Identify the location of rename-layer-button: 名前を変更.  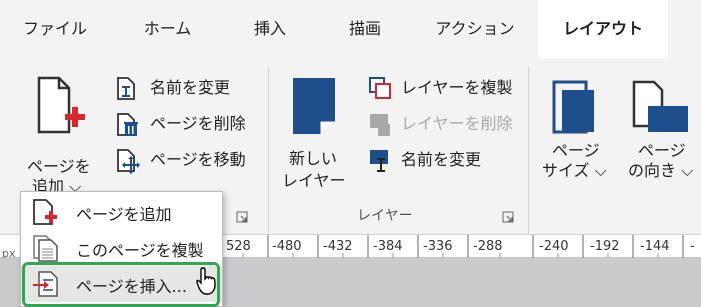
(443, 162).